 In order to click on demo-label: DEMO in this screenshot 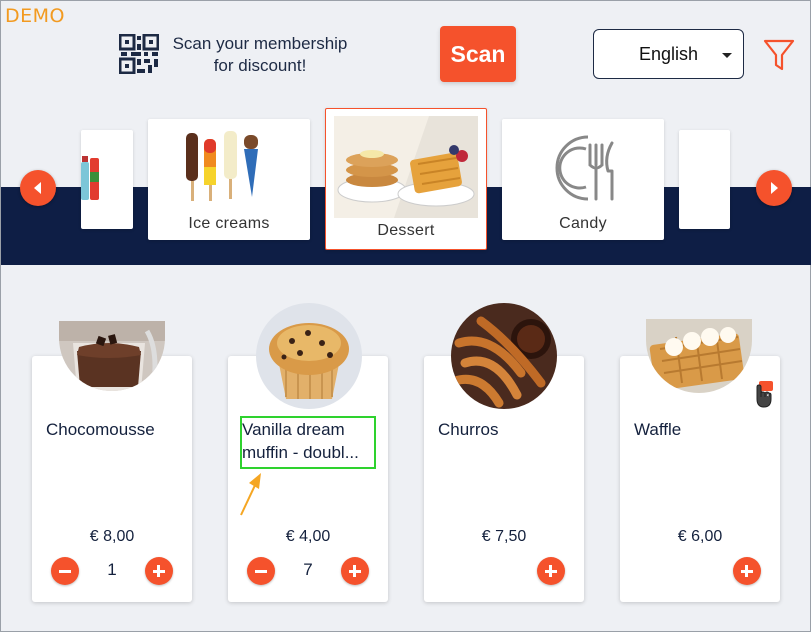, I will do `click(35, 16)`.